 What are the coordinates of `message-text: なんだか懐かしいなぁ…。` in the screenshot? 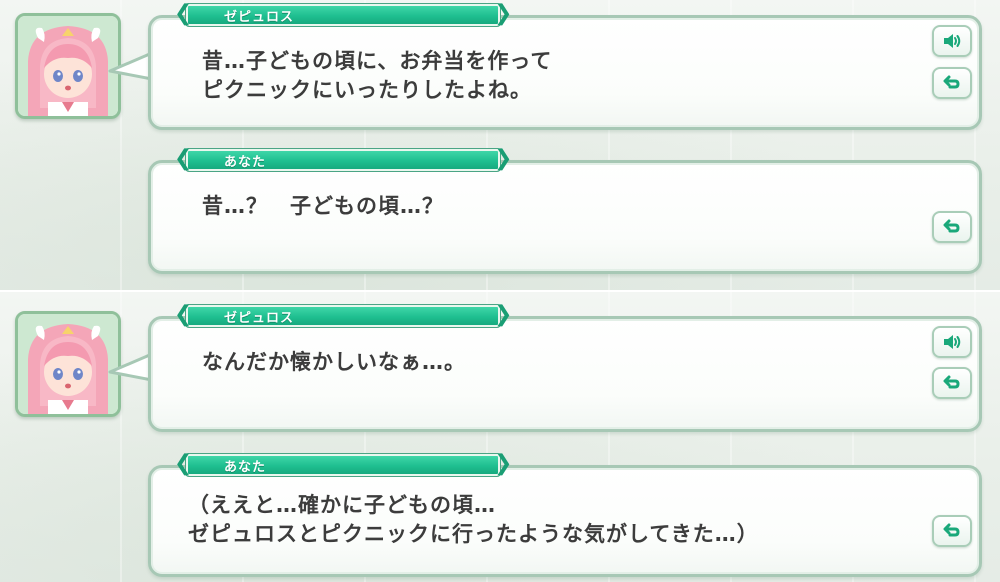 It's located at (334, 362).